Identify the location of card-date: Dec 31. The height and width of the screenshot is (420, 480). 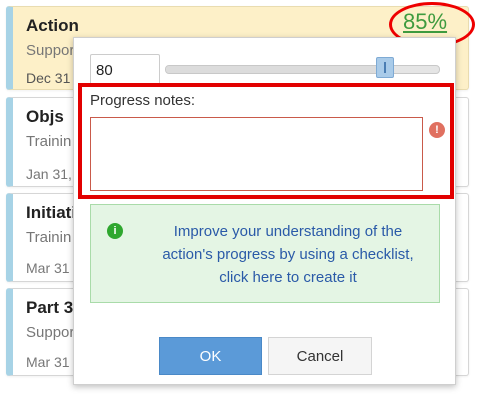
(48, 78).